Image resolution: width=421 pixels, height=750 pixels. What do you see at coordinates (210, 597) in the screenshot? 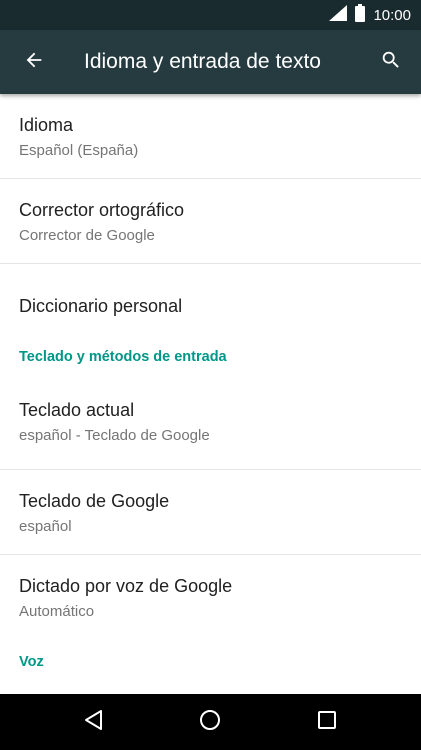
I see `pref-google-voice-typing: Dictado por voz de Google Automático` at bounding box center [210, 597].